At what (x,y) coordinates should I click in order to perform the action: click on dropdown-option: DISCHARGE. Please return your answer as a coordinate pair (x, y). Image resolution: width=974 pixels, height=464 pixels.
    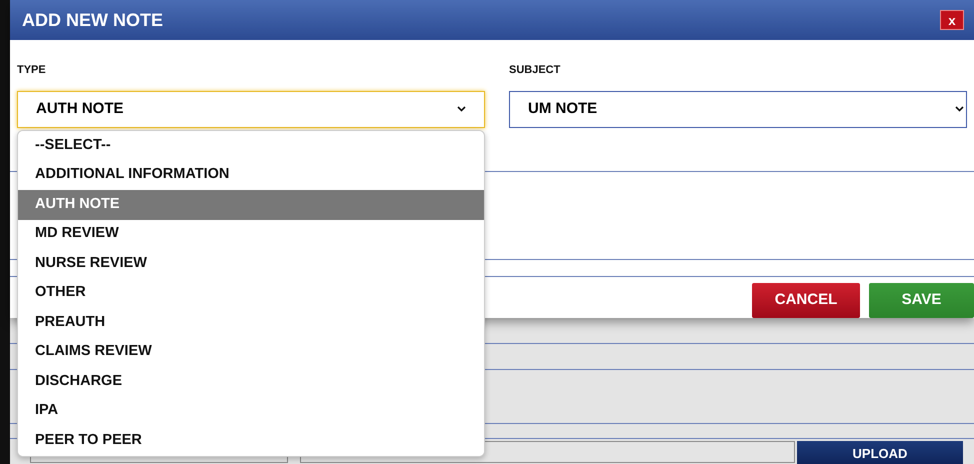
    Looking at the image, I should click on (251, 381).